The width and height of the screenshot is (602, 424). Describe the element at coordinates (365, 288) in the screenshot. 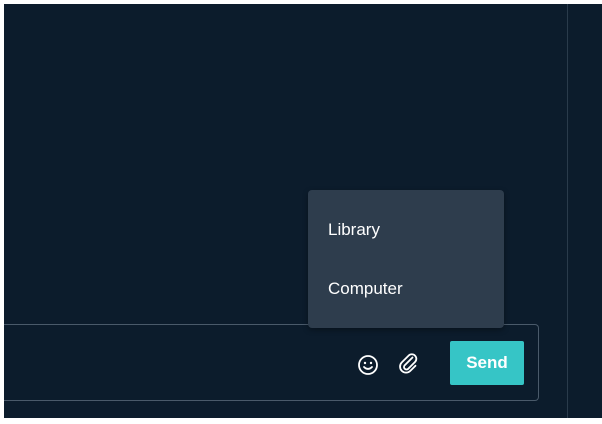

I see `menu-item-label: Computer` at that location.